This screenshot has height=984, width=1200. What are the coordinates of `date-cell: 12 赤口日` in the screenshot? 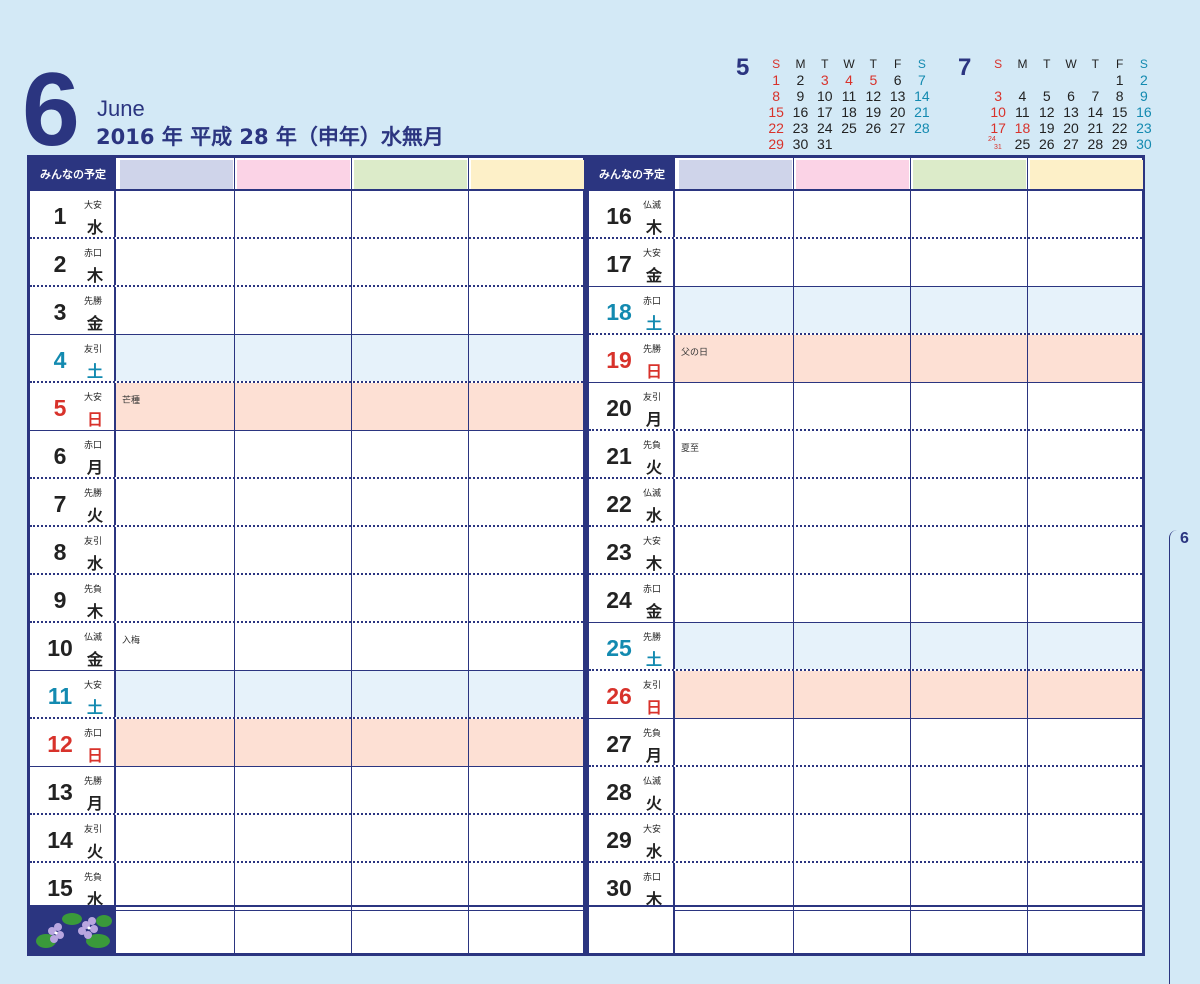 It's located at (73, 742).